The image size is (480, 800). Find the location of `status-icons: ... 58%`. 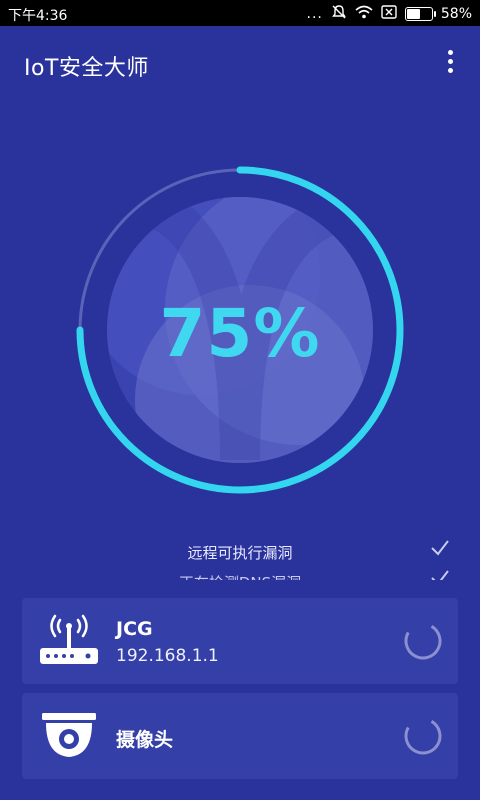

status-icons: ... 58% is located at coordinates (389, 14).